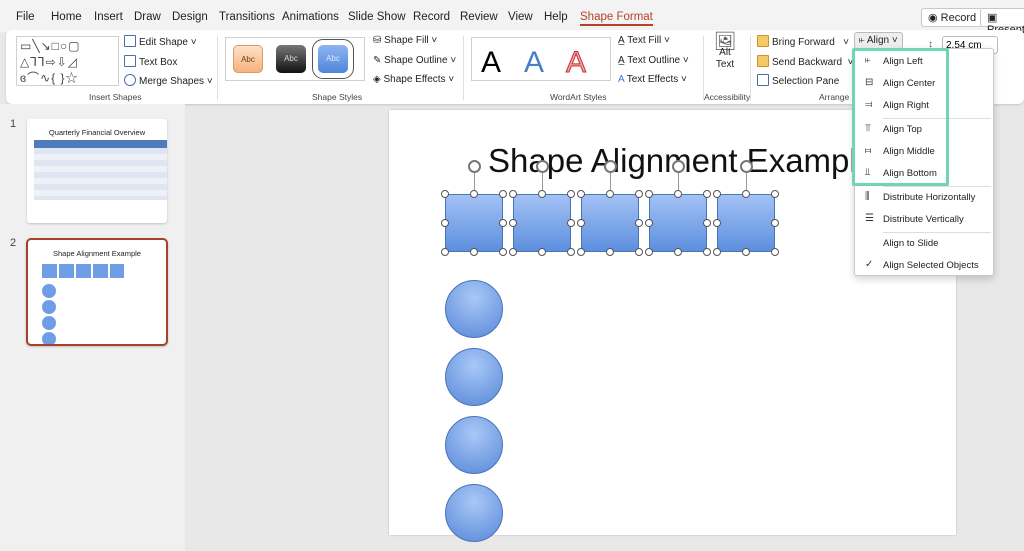 This screenshot has height=551, width=1024. I want to click on tab-shape-format: Shape Format, so click(616, 18).